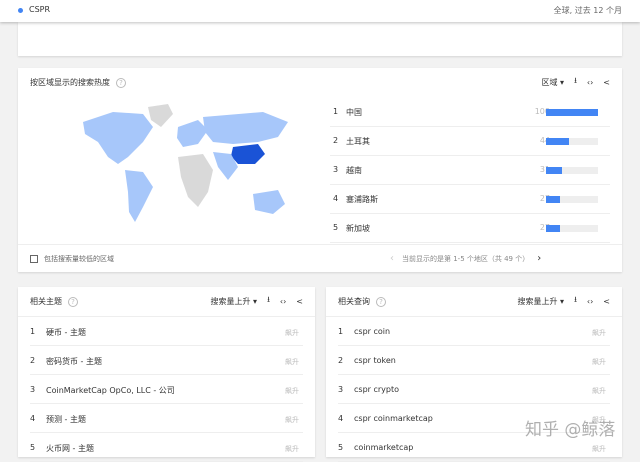 This screenshot has width=640, height=462. What do you see at coordinates (383, 447) in the screenshot?
I see `query-label: coinmarketcap` at bounding box center [383, 447].